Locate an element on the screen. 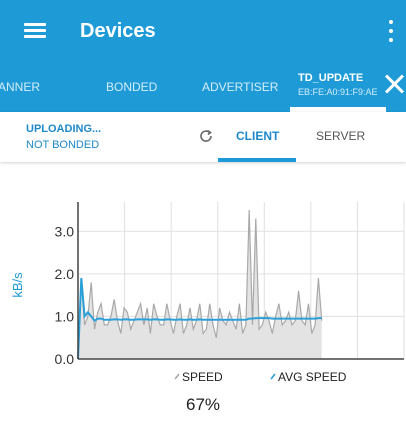  bond-status: NOT BONDED is located at coordinates (63, 145).